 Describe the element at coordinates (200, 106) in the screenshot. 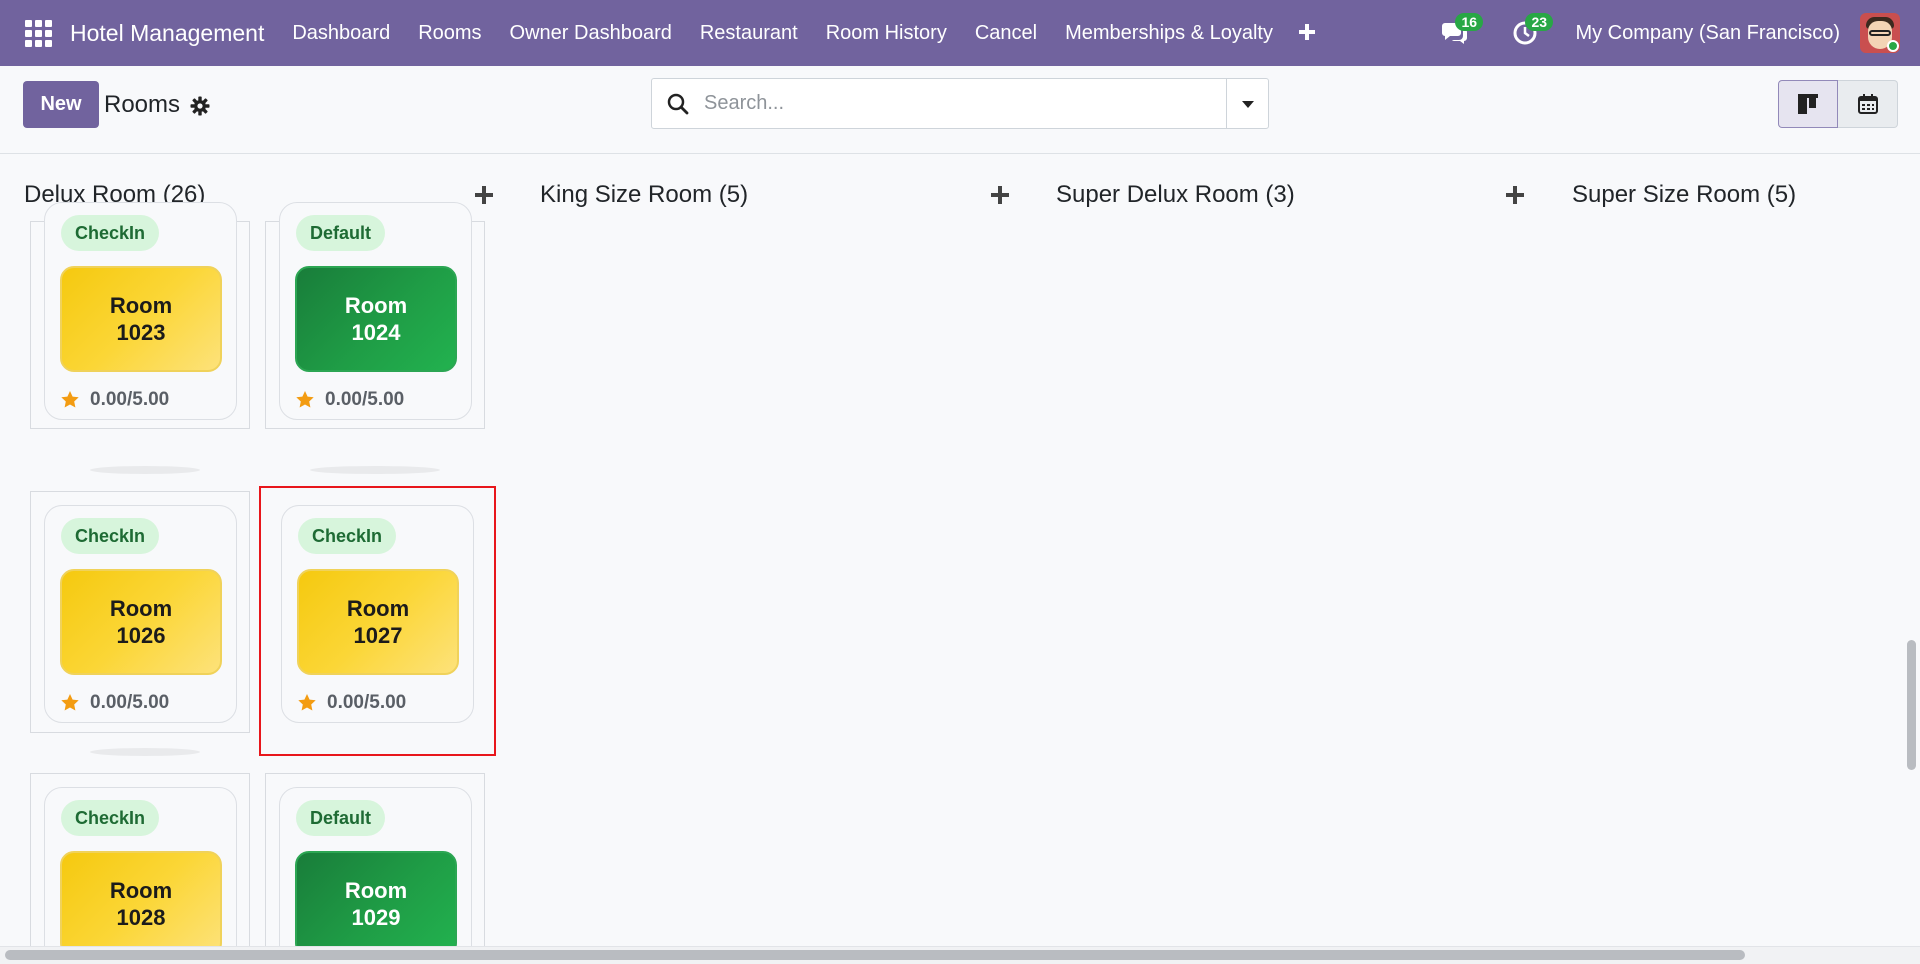

I see `gear-icon` at that location.